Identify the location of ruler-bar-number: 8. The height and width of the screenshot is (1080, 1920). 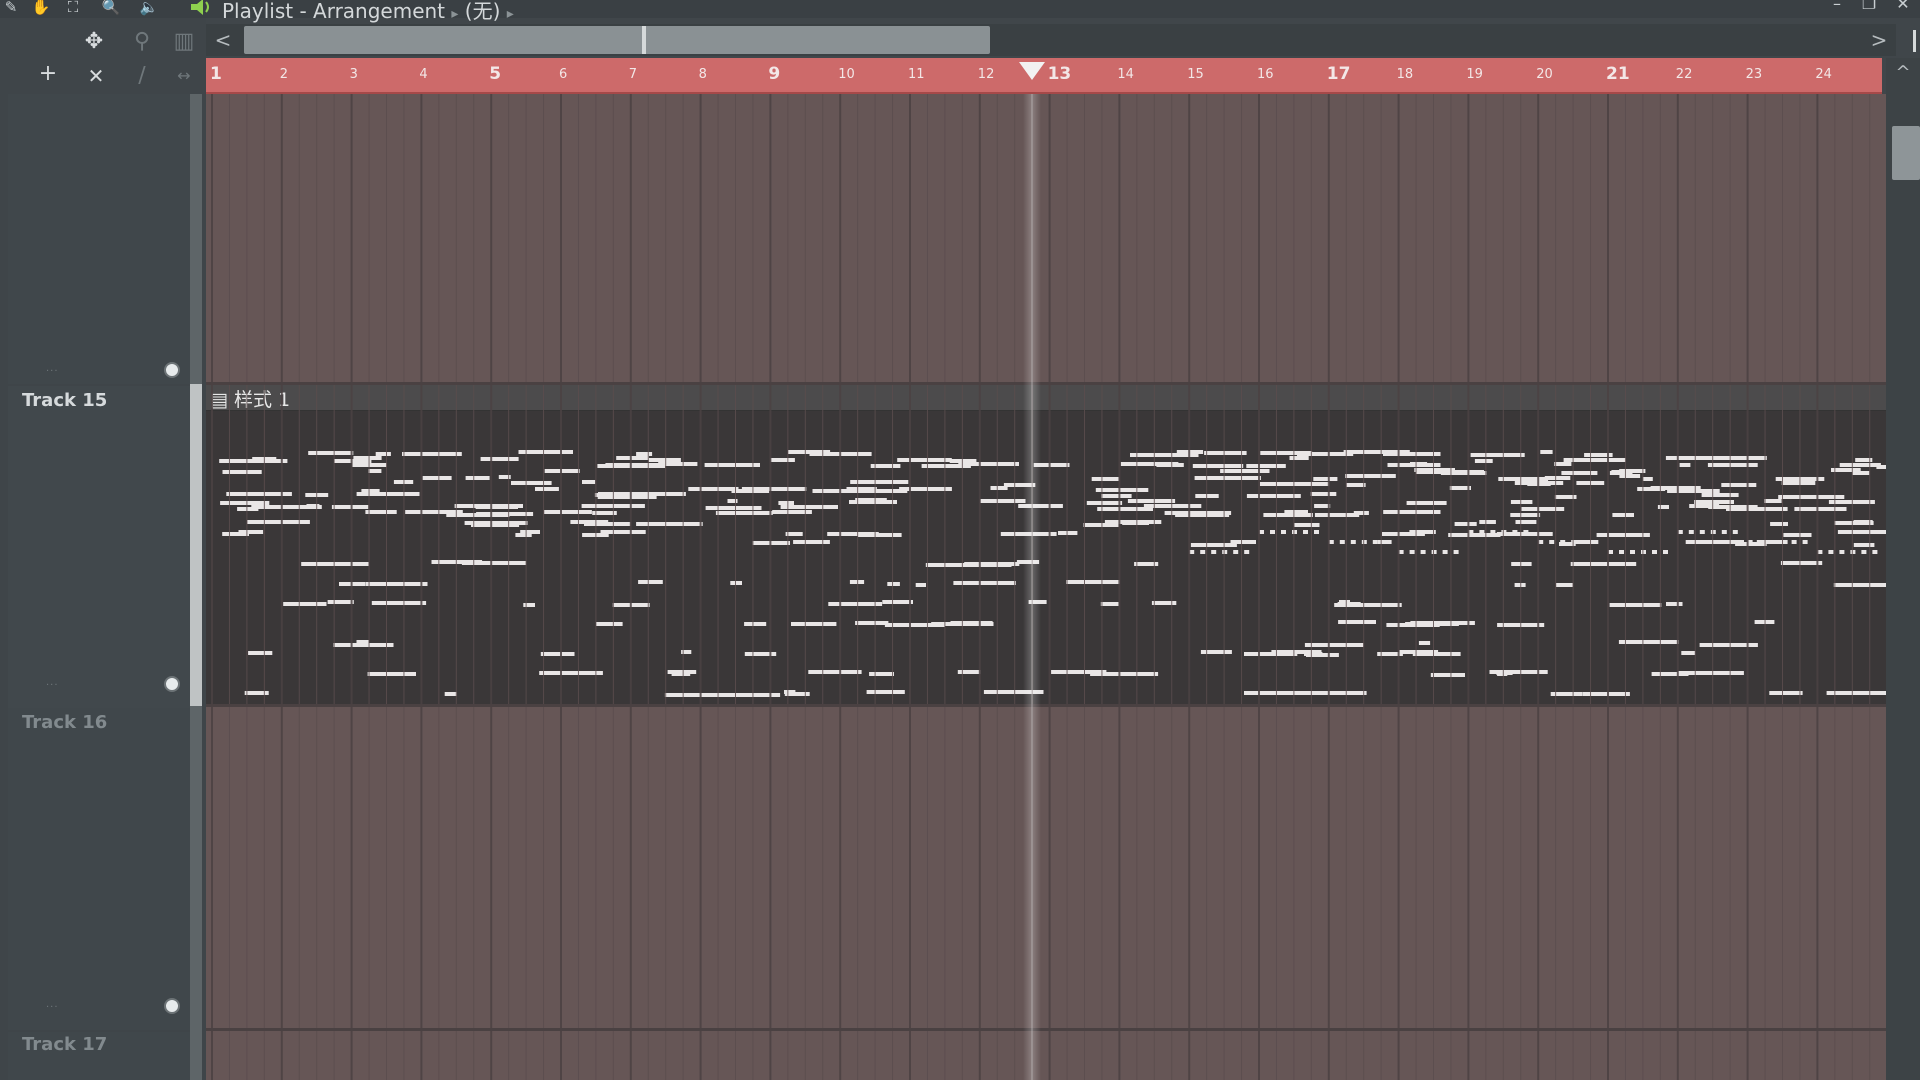
(702, 74).